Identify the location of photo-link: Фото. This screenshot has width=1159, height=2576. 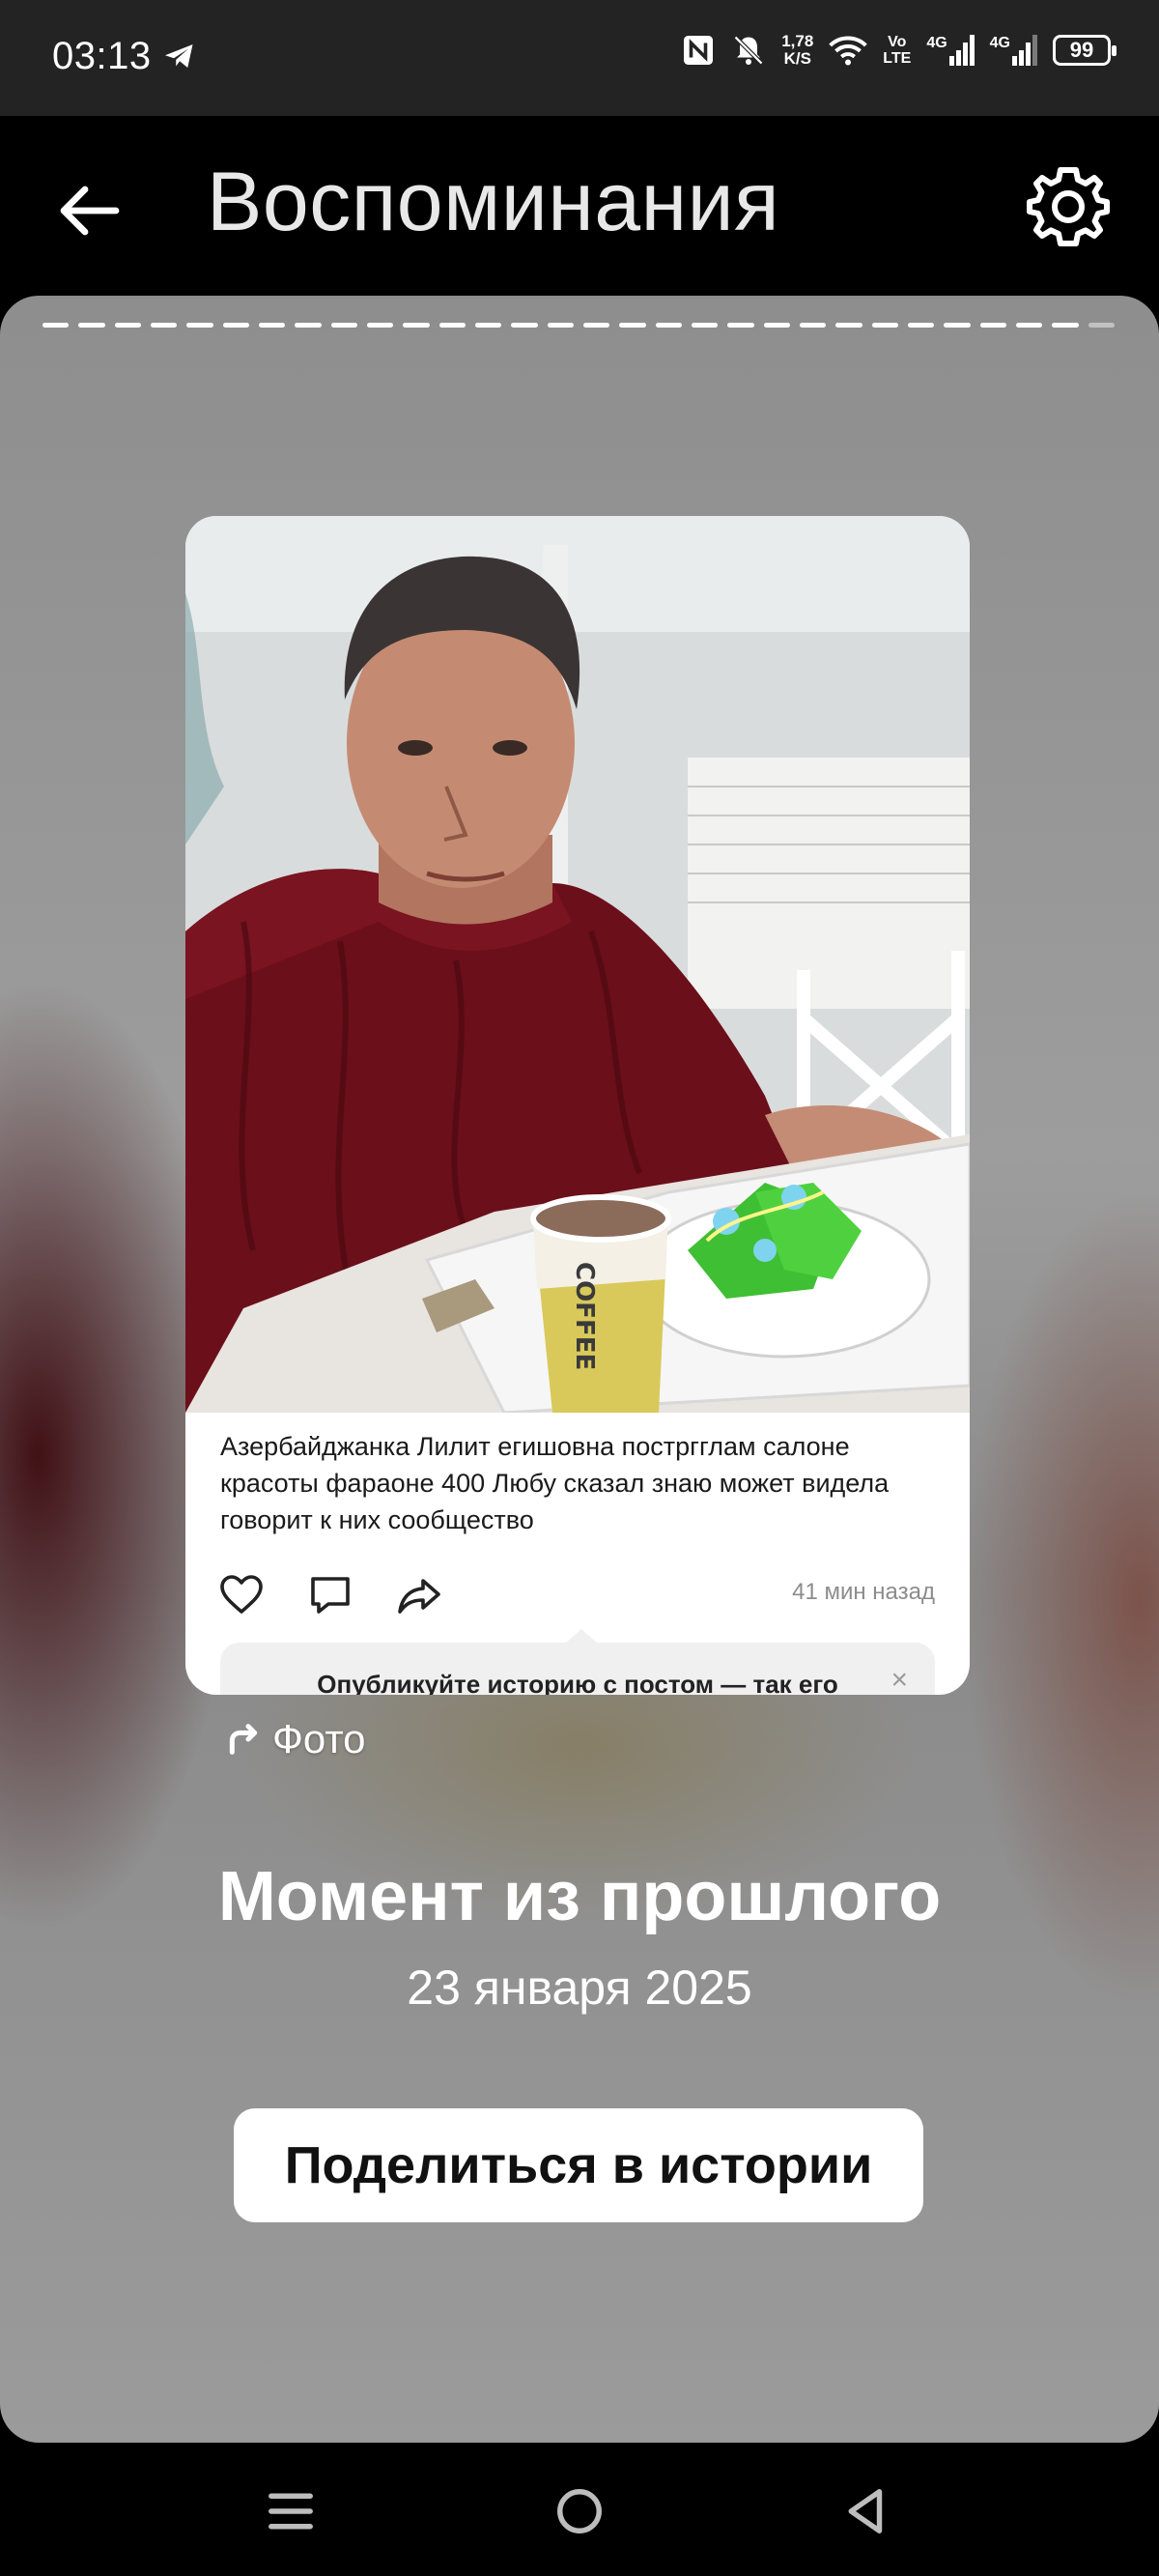
(295, 1739).